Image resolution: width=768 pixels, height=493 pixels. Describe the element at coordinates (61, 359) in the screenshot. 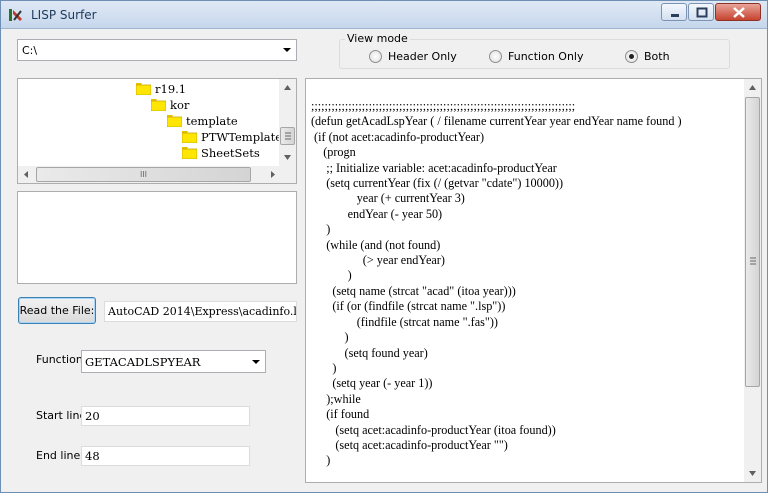

I see `function-label: Function:` at that location.